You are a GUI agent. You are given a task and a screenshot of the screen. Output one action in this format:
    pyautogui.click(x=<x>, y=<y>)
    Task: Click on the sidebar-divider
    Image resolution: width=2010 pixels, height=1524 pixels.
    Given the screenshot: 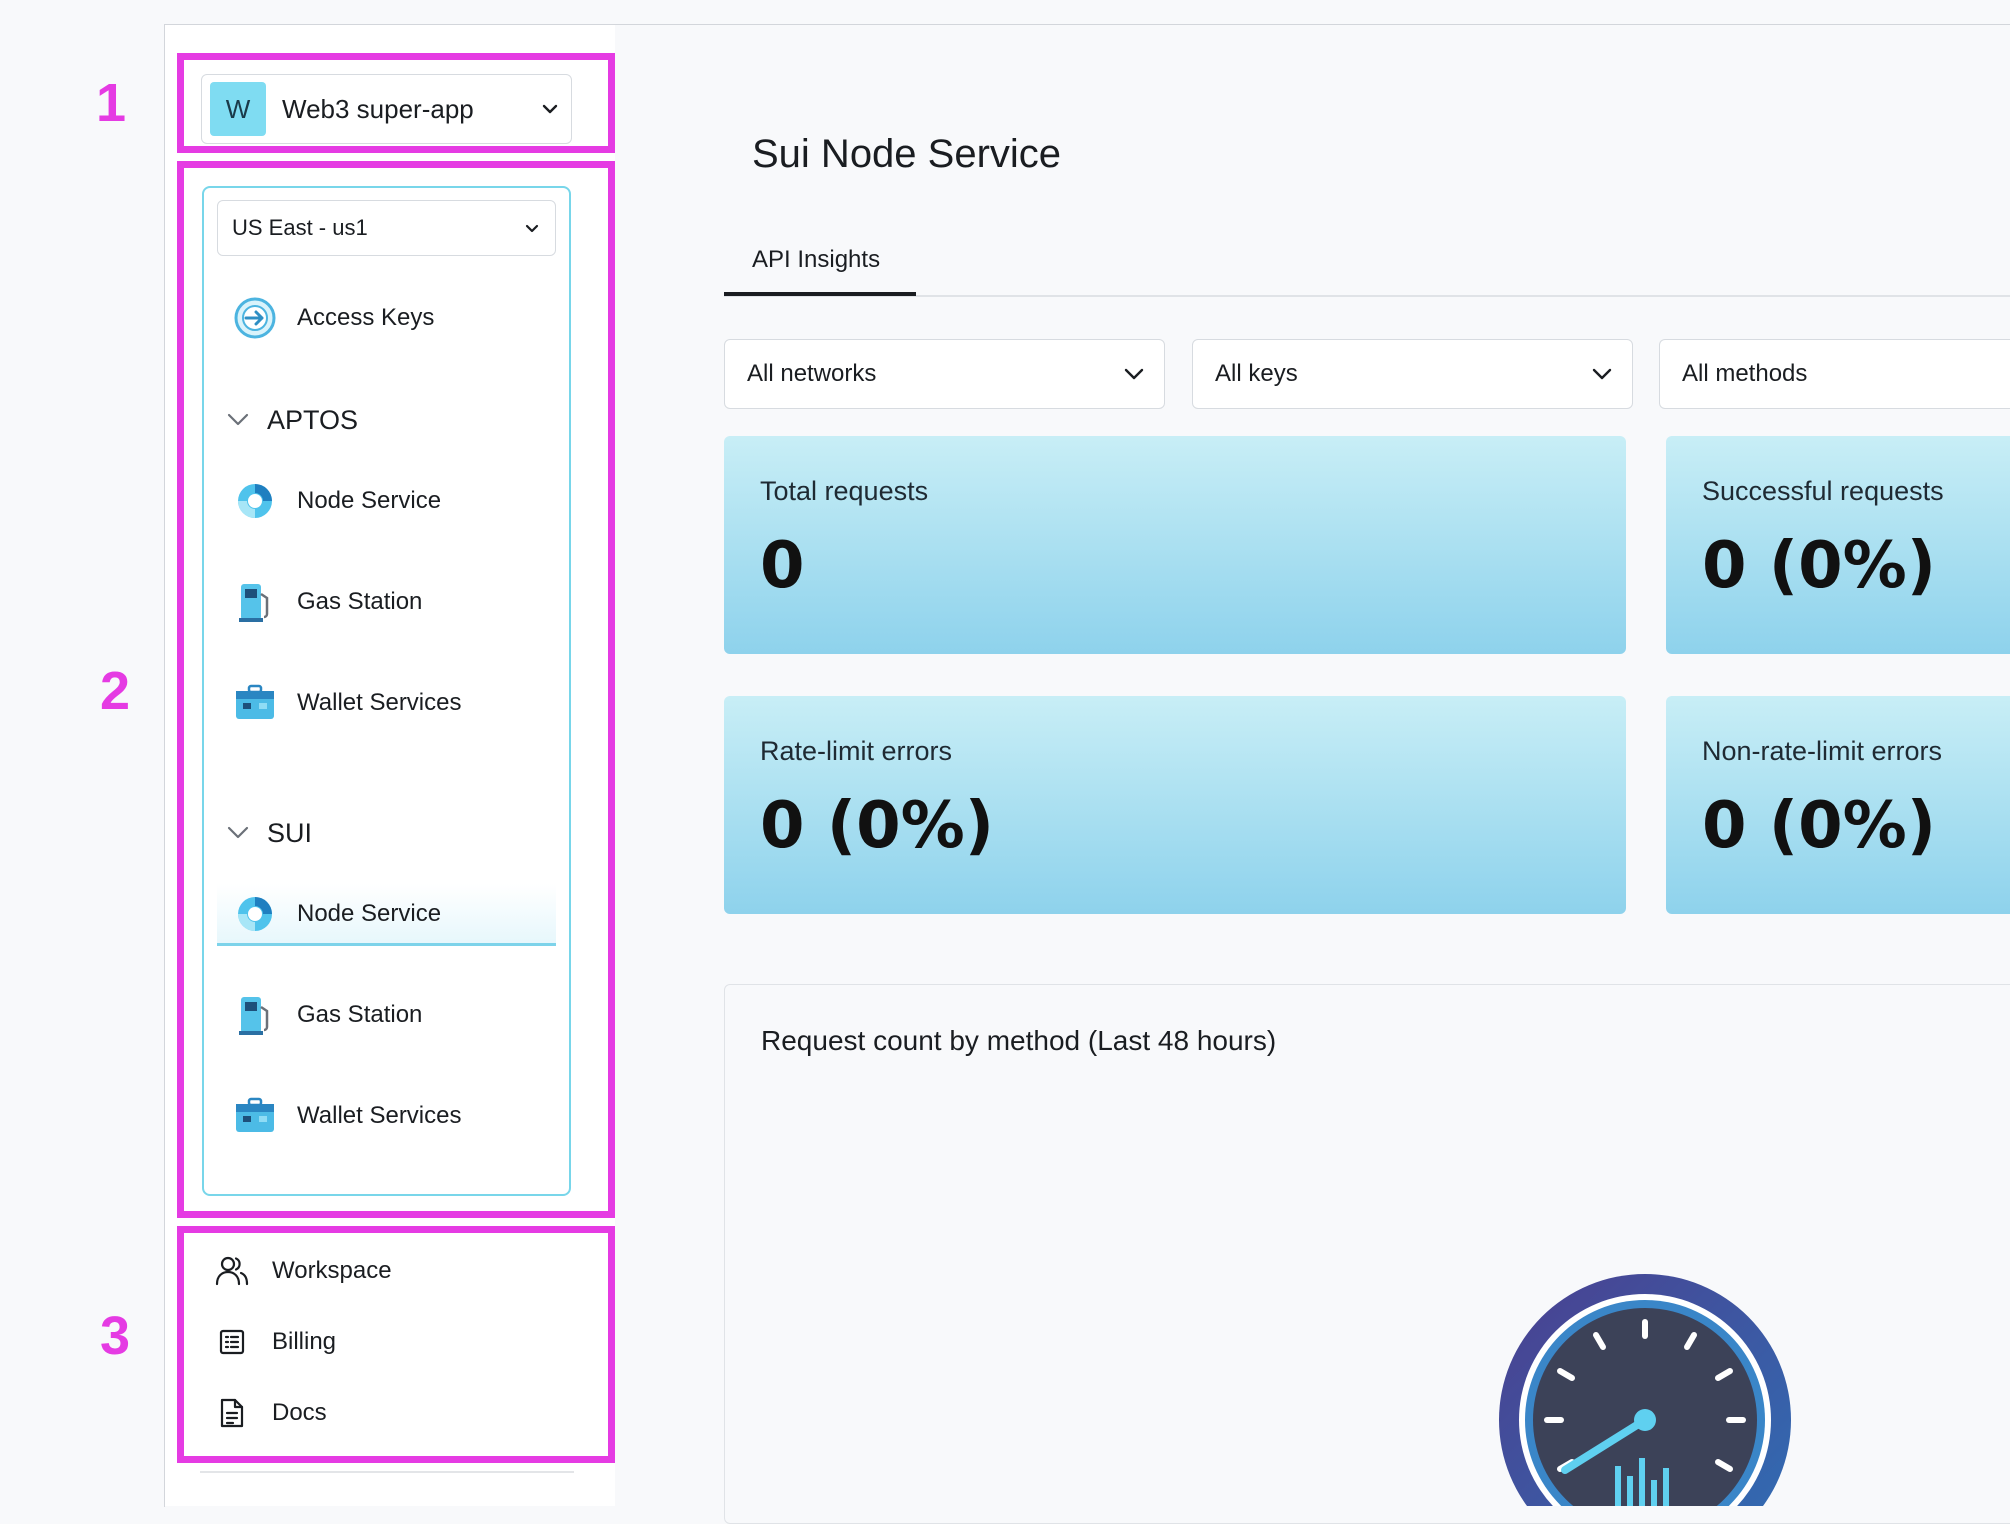 What is the action you would take?
    pyautogui.click(x=387, y=1472)
    